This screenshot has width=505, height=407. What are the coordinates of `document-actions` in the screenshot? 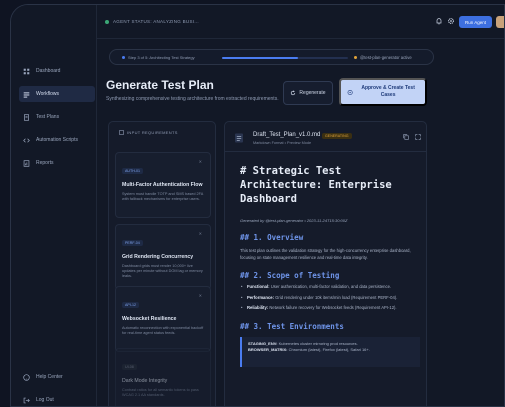 It's located at (412, 137).